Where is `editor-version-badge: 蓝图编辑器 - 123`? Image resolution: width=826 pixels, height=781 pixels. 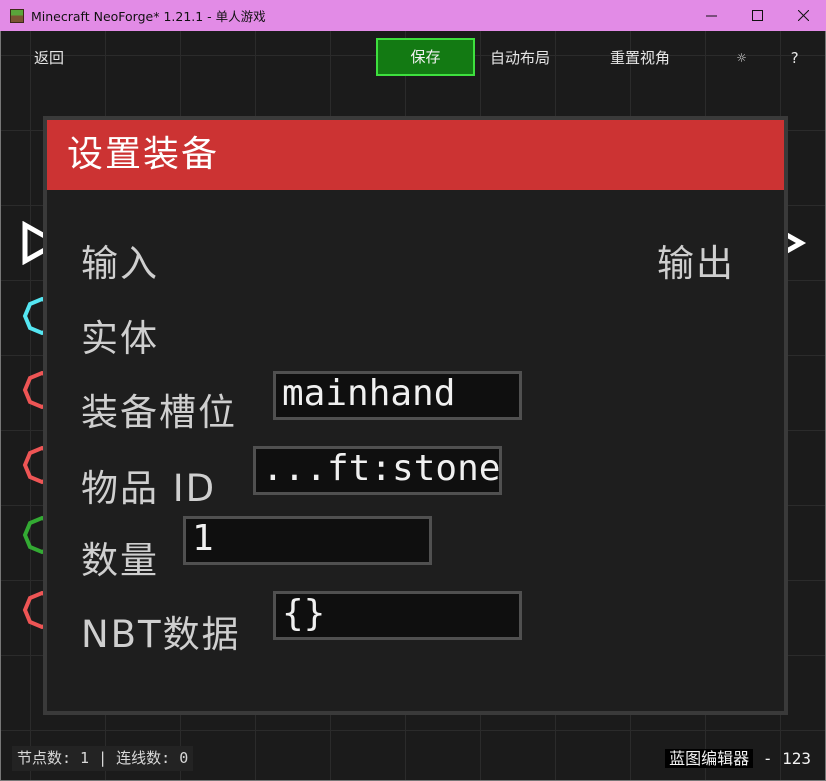
editor-version-badge: 蓝图编辑器 - 123 is located at coordinates (738, 758).